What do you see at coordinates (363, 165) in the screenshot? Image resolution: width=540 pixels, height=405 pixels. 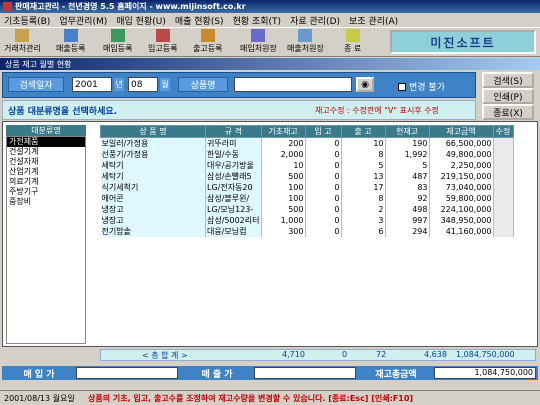 I see `cell-out: 5` at bounding box center [363, 165].